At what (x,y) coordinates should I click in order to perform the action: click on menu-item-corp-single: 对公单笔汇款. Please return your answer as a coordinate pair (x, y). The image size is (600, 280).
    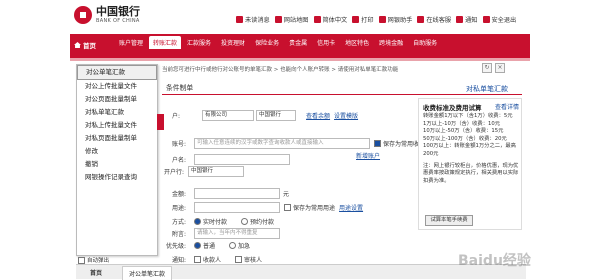
    Looking at the image, I should click on (117, 72).